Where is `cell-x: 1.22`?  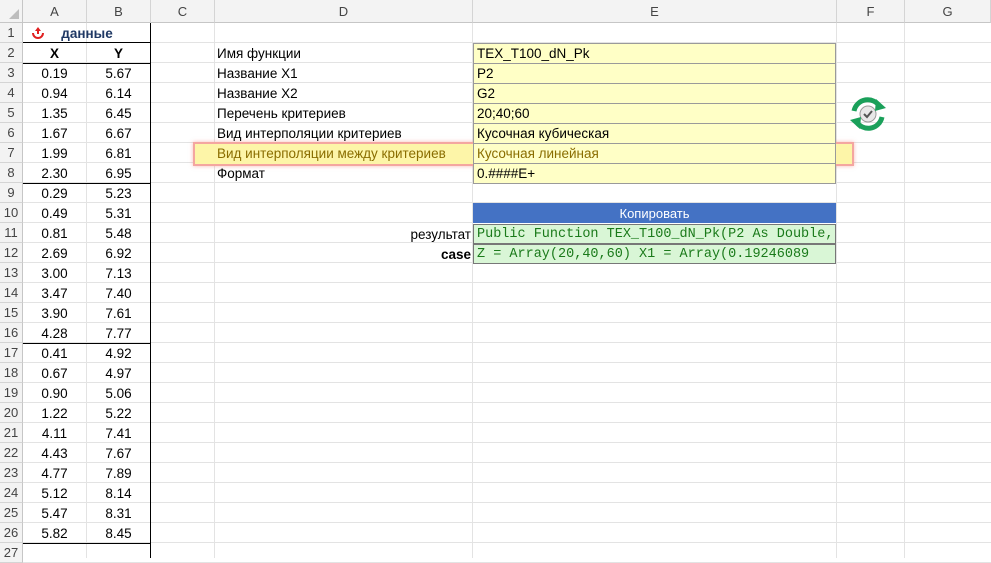
cell-x: 1.22 is located at coordinates (54, 413).